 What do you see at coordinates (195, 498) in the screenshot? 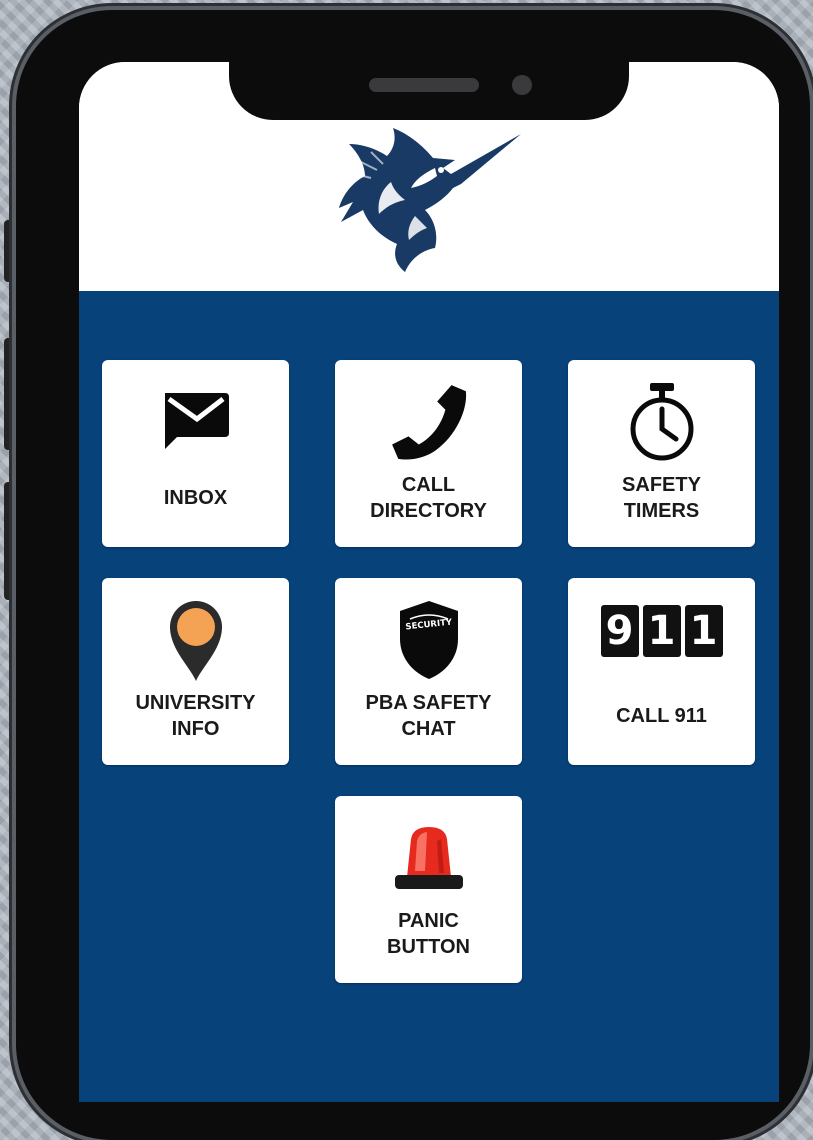
I see `inbox-label: INBOX` at bounding box center [195, 498].